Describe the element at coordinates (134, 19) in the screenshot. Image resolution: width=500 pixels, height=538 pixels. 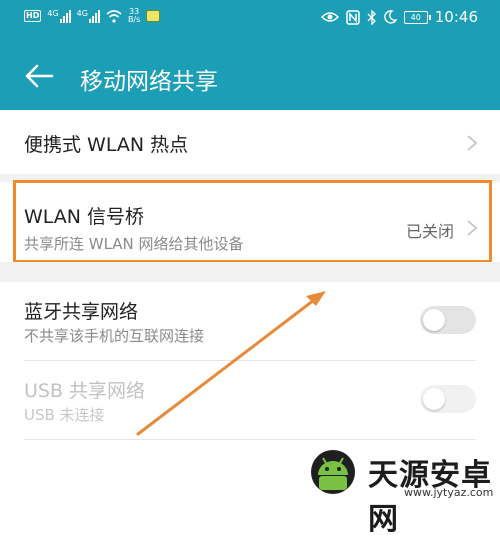
I see `network-speed-unit: B/s` at that location.